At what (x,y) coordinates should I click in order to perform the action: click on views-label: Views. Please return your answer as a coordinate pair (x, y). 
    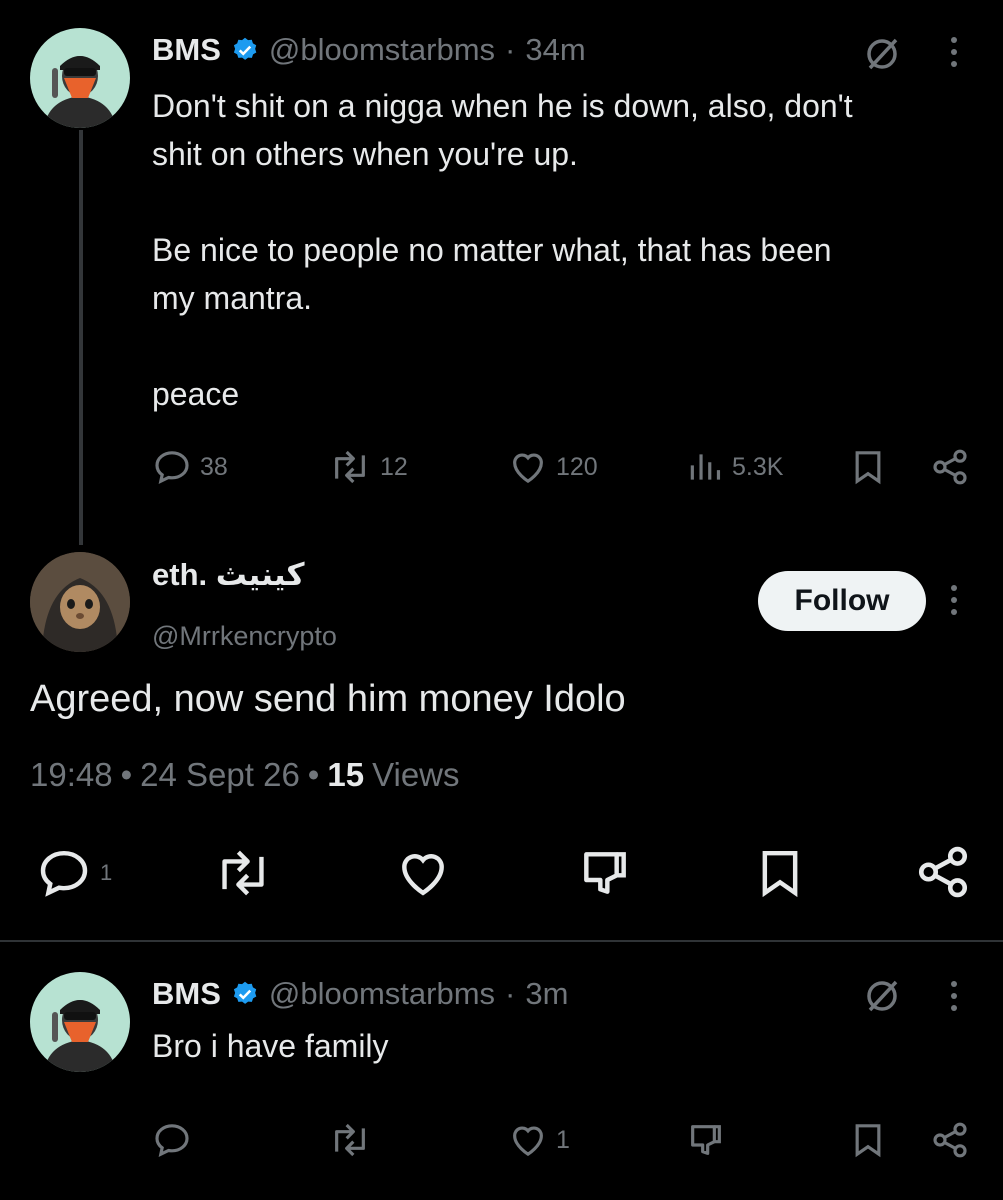
    Looking at the image, I should click on (416, 774).